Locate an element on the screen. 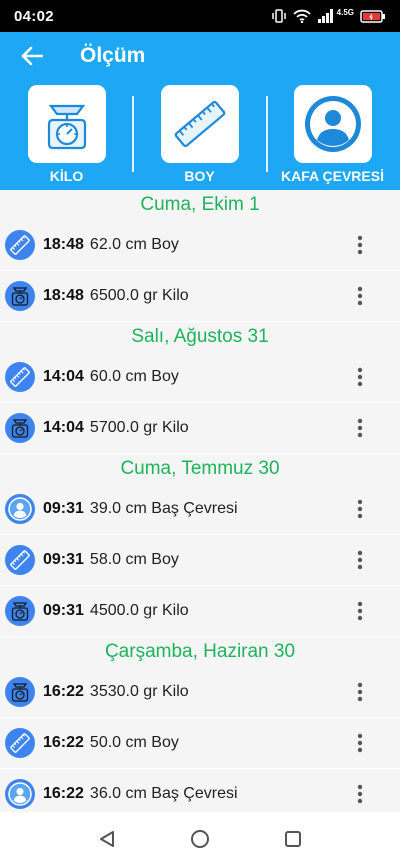  nav-home-button is located at coordinates (200, 839).